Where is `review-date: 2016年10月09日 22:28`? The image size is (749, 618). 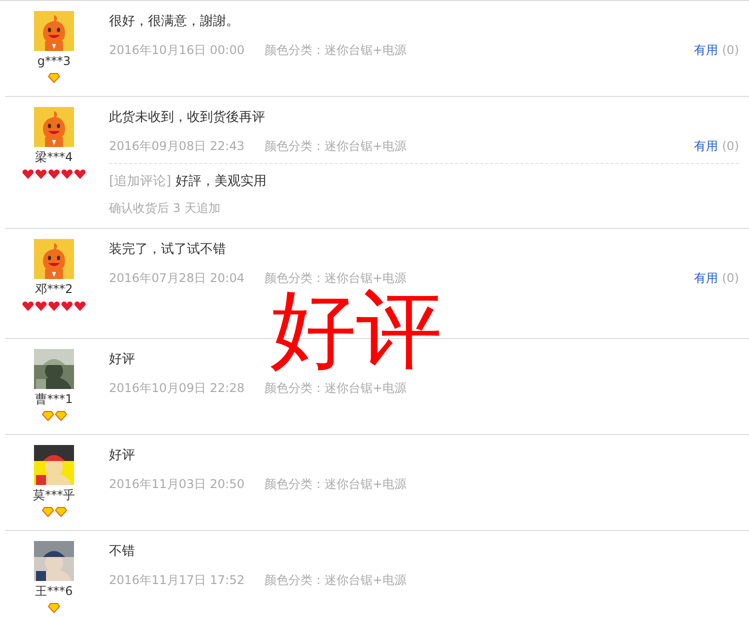
review-date: 2016年10月09日 22:28 is located at coordinates (176, 388).